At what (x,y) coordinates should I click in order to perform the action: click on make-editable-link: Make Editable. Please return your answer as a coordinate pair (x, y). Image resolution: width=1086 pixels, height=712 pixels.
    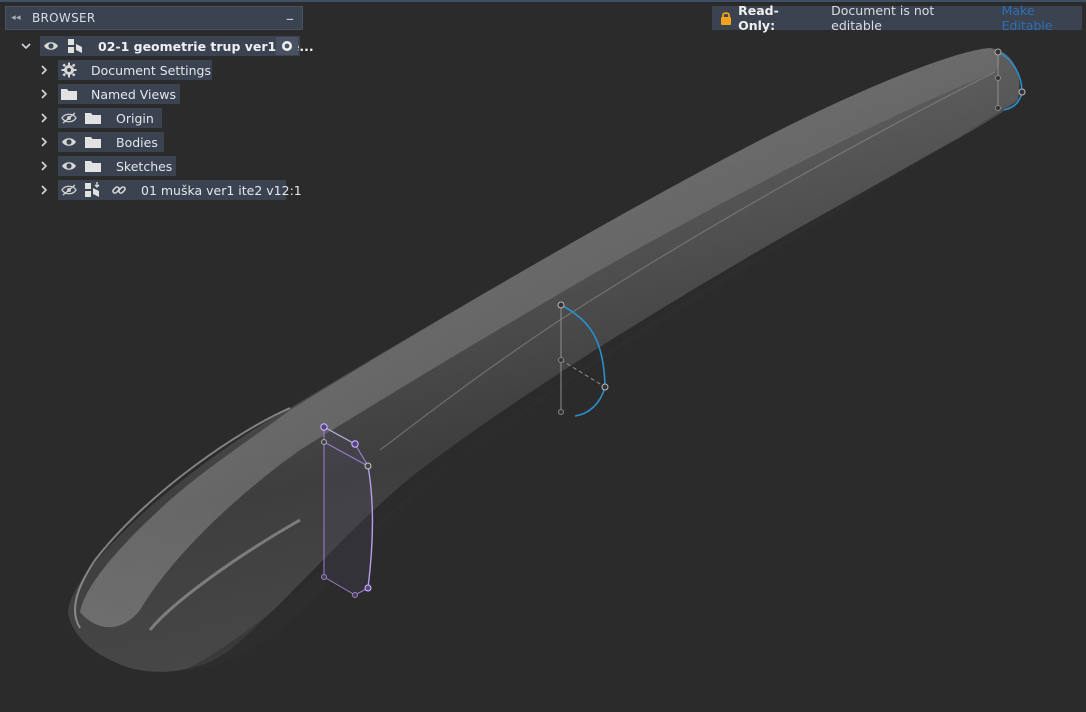
    Looking at the image, I should click on (1042, 18).